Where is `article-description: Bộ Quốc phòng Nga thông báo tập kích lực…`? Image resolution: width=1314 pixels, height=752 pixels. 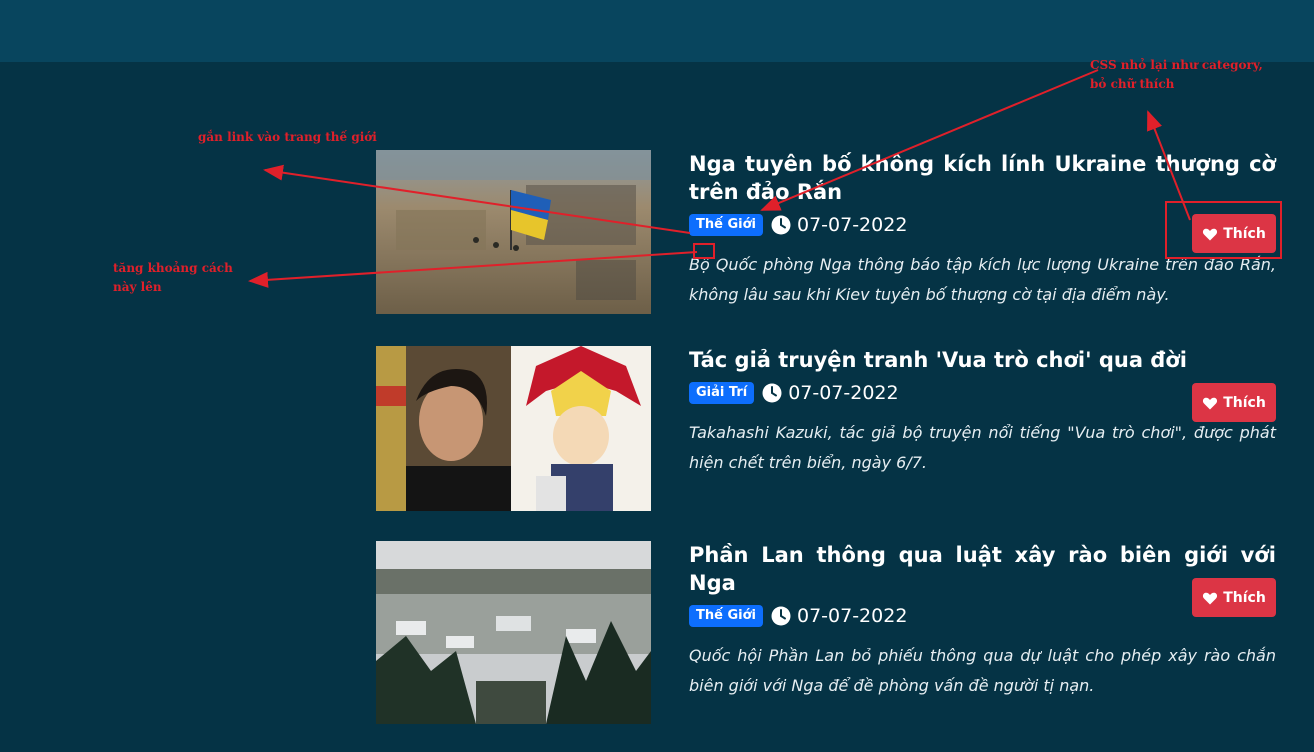 article-description: Bộ Quốc phòng Nga thông báo tập kích lực… is located at coordinates (982, 279).